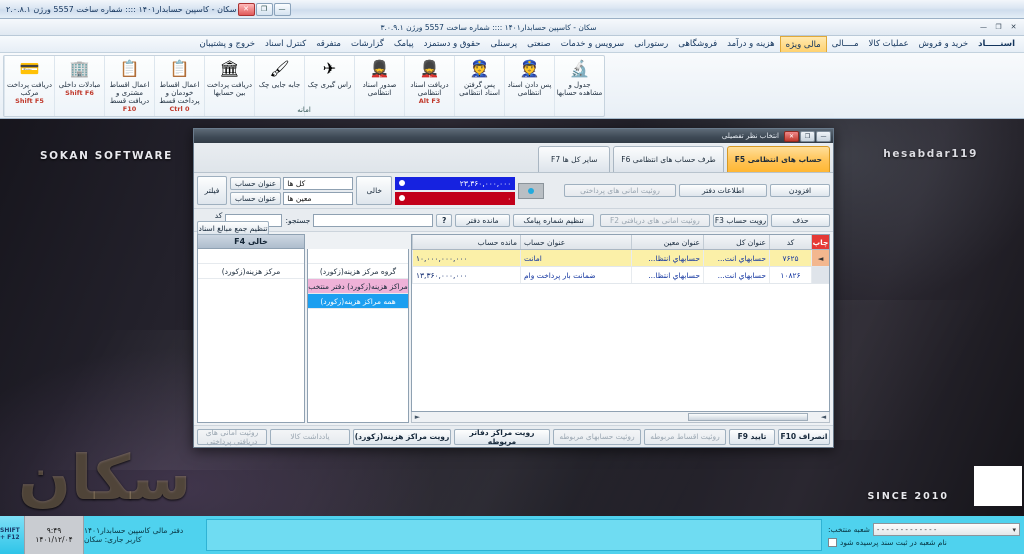 The image size is (1024, 554). Describe the element at coordinates (946, 529) in the screenshot. I see `branch-combobox: ▾ - - - - - - - - - - - - -` at that location.